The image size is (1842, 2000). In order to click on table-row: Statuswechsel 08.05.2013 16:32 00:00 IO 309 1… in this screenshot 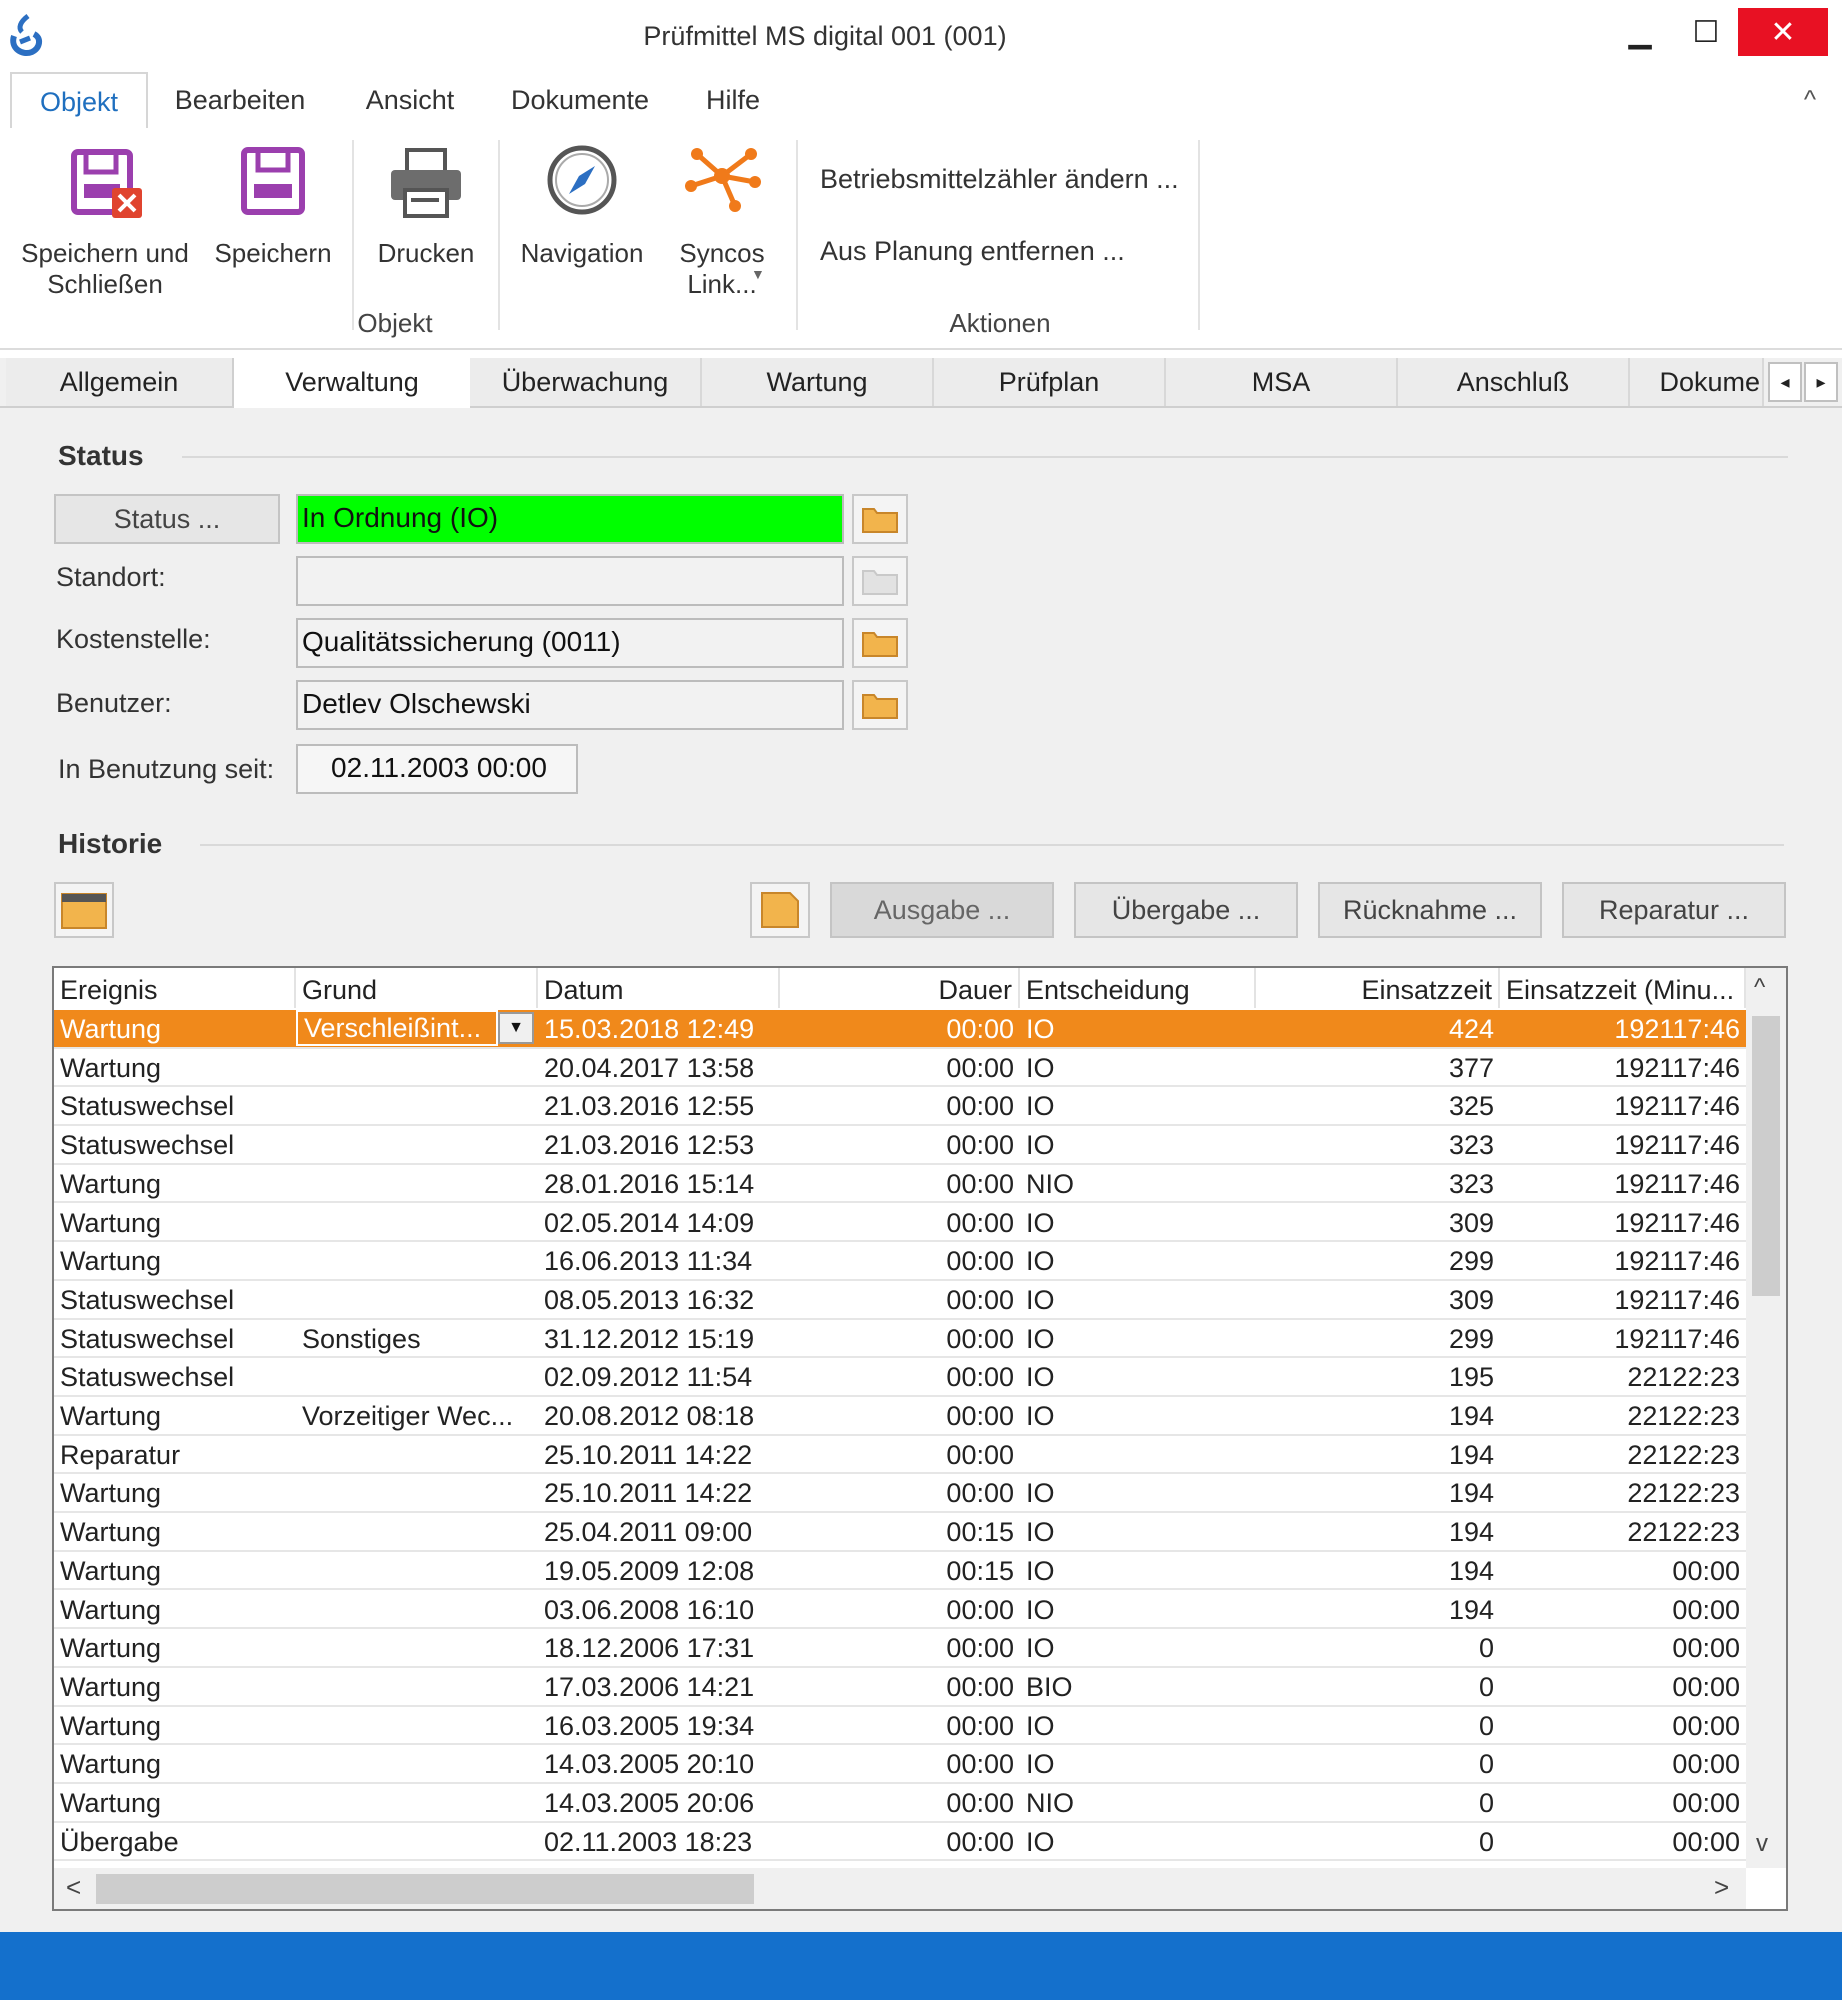, I will do `click(900, 1300)`.